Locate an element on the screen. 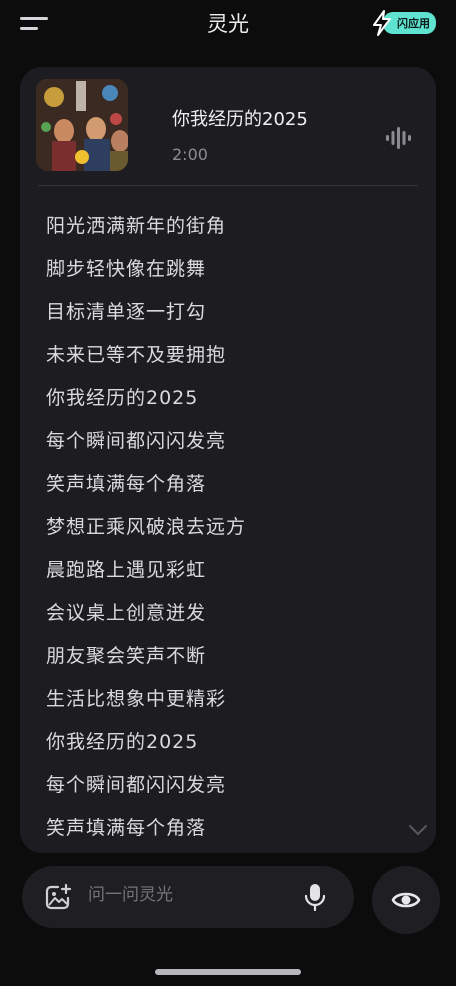  album-cover-image is located at coordinates (82, 125).